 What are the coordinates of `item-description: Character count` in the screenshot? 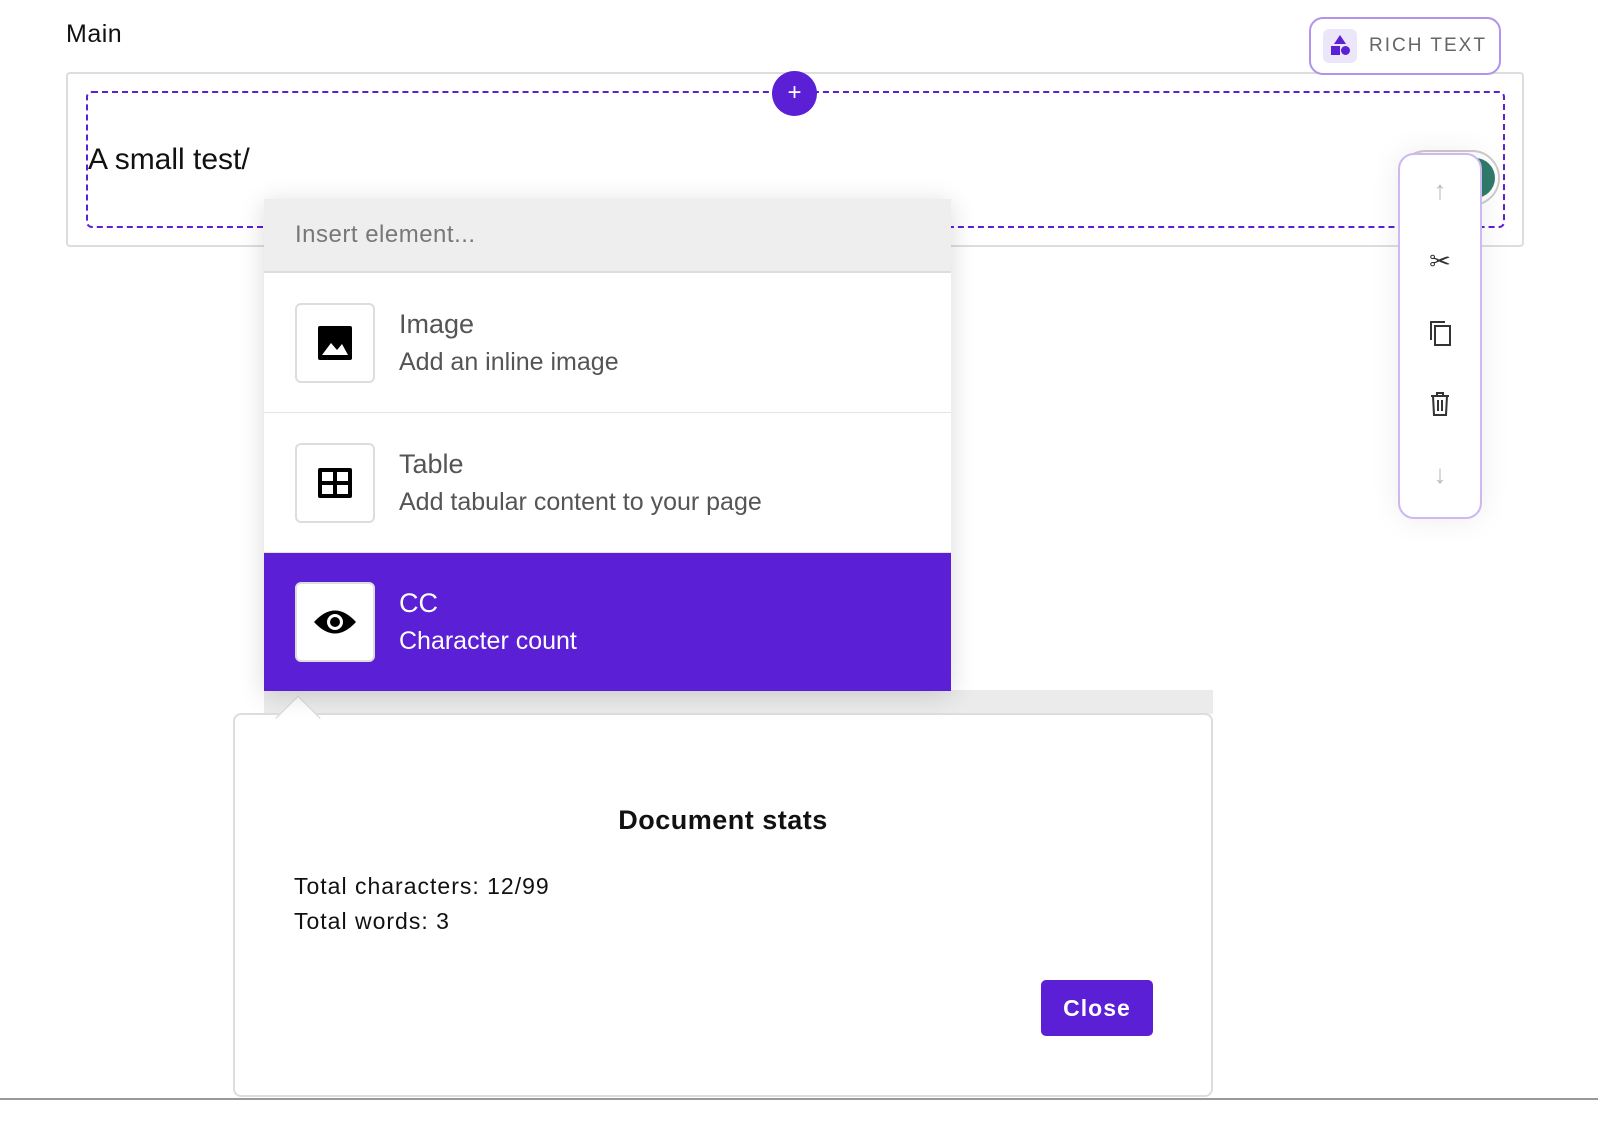 It's located at (488, 641).